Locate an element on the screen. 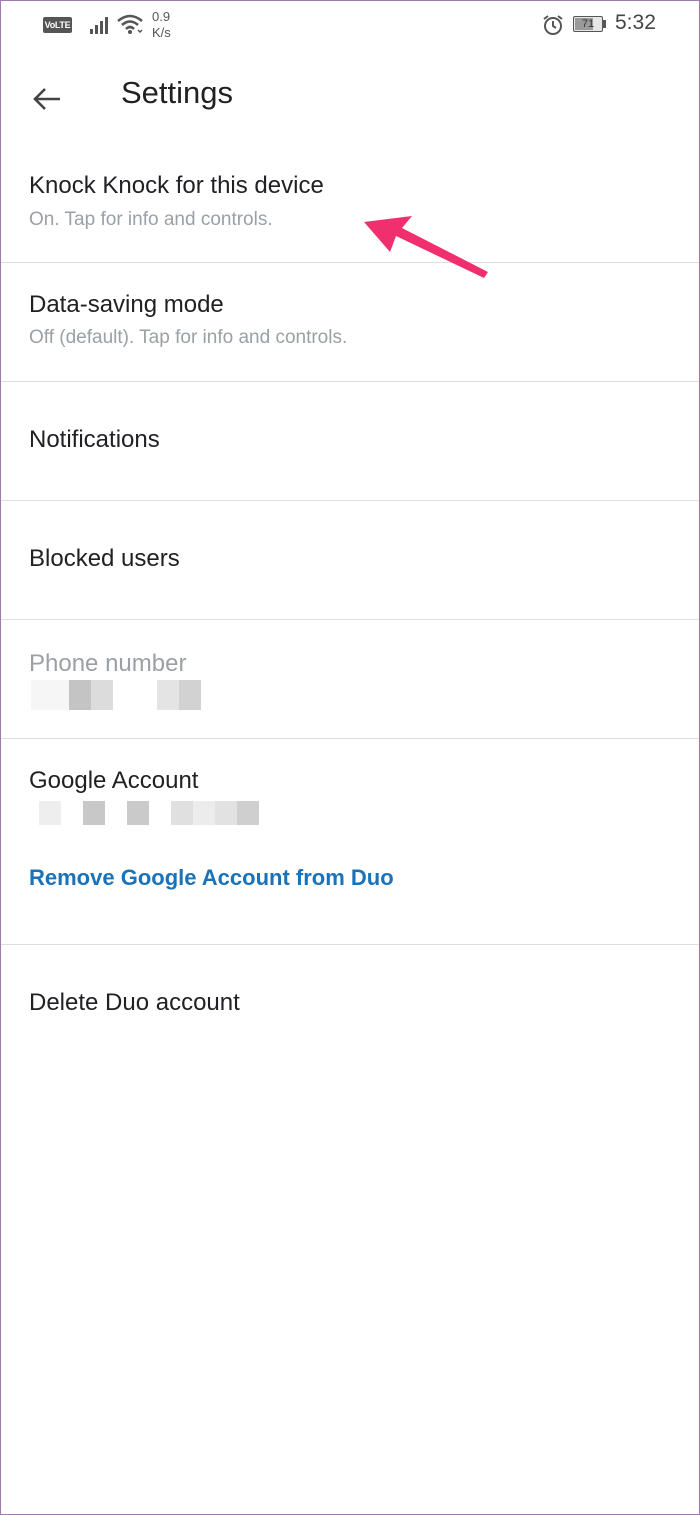 This screenshot has width=700, height=1515. volte-badge: VoLTE is located at coordinates (57, 25).